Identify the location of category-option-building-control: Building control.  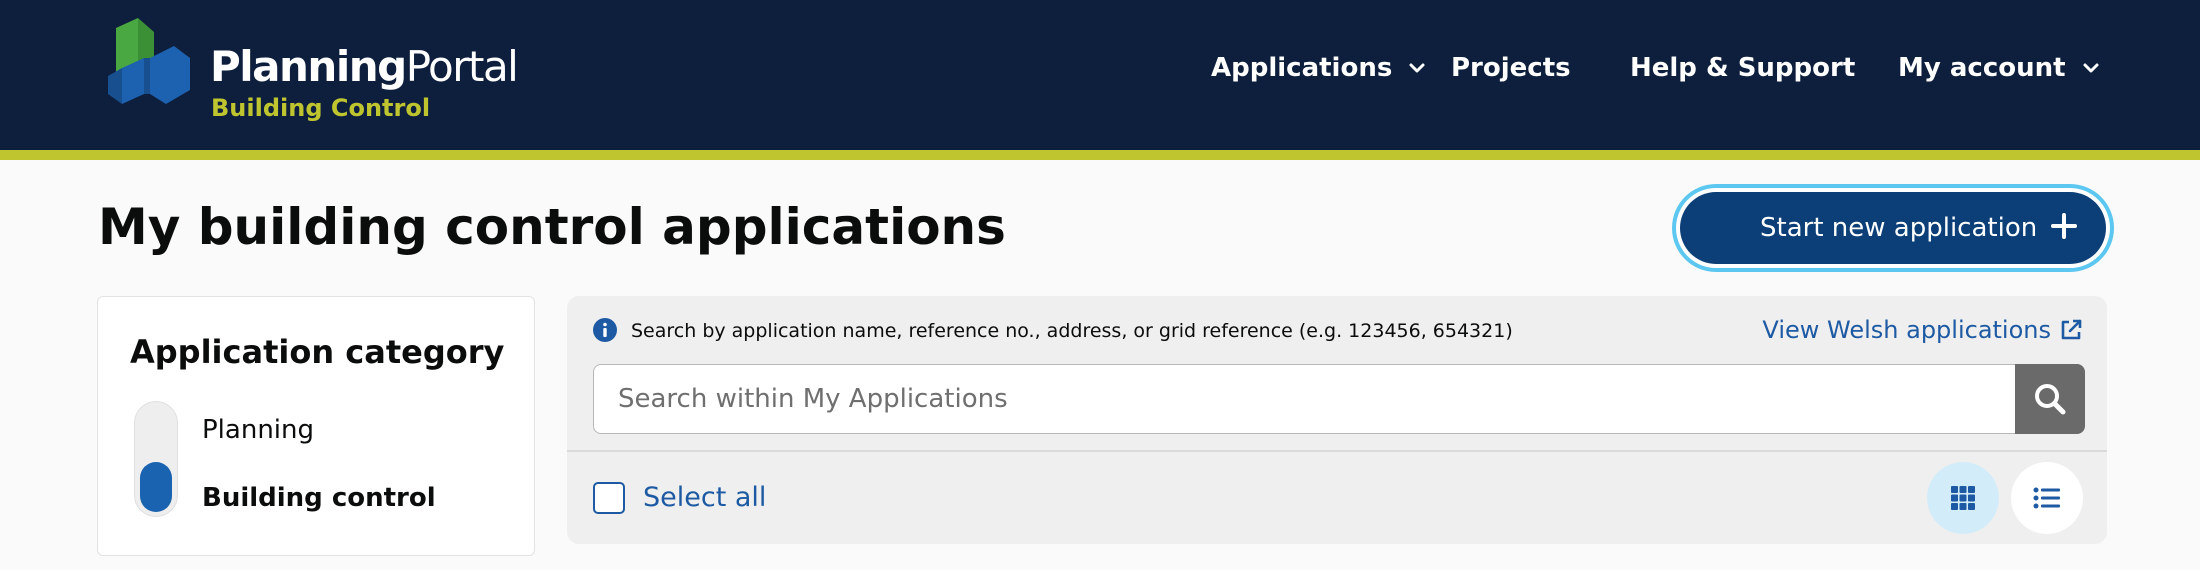
(319, 498).